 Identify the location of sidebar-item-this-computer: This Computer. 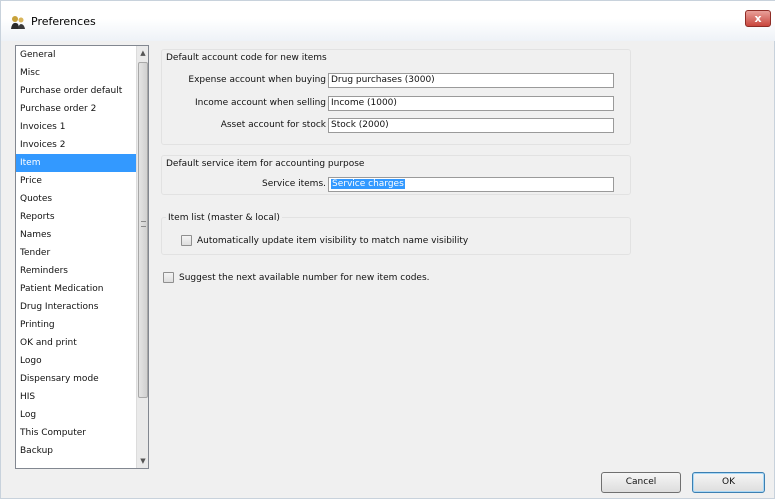
(76, 433).